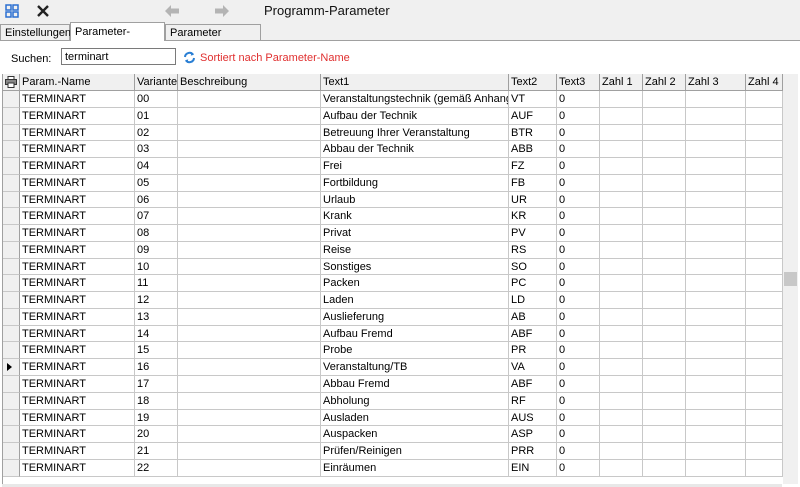 The image size is (800, 487). Describe the element at coordinates (156, 267) in the screenshot. I see `cell-variante: 10` at that location.